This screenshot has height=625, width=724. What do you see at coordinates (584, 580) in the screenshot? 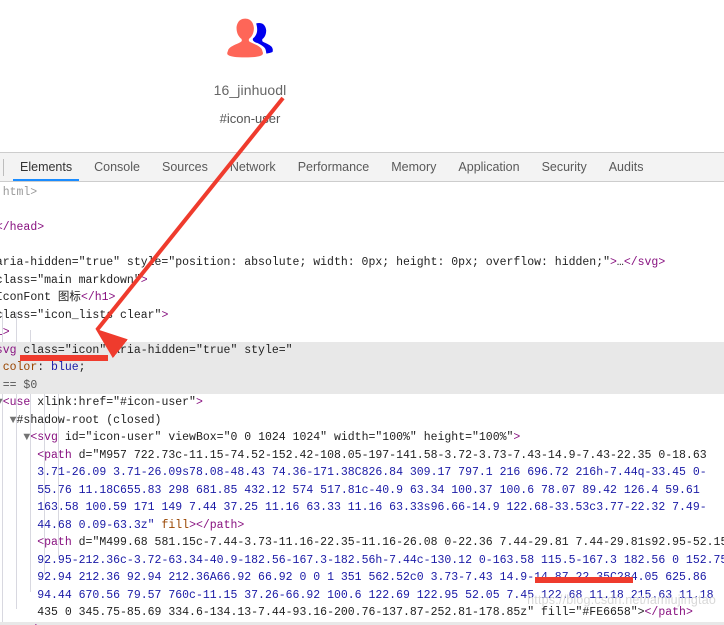
I see `underline-marker-fill-color` at bounding box center [584, 580].